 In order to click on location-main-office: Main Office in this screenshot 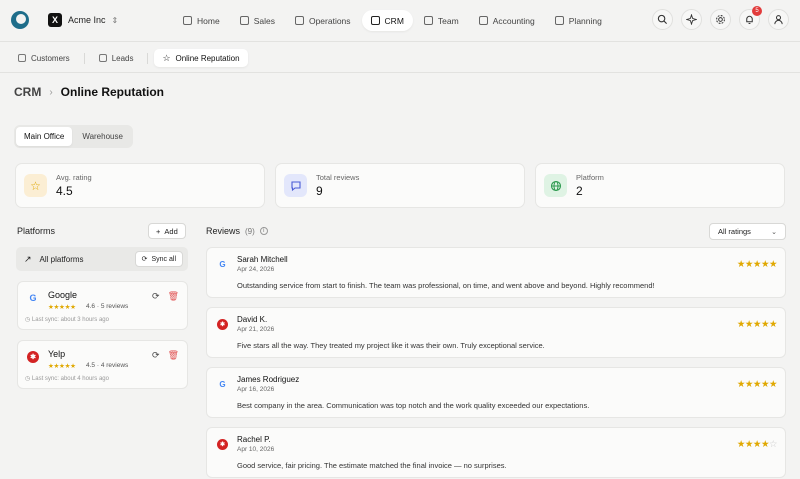, I will do `click(44, 136)`.